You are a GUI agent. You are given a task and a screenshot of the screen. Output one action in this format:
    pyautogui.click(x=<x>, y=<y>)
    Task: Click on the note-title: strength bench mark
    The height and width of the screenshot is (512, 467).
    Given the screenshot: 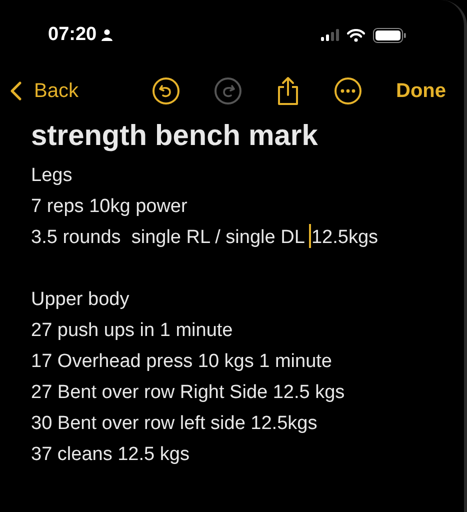 What is the action you would take?
    pyautogui.click(x=175, y=136)
    